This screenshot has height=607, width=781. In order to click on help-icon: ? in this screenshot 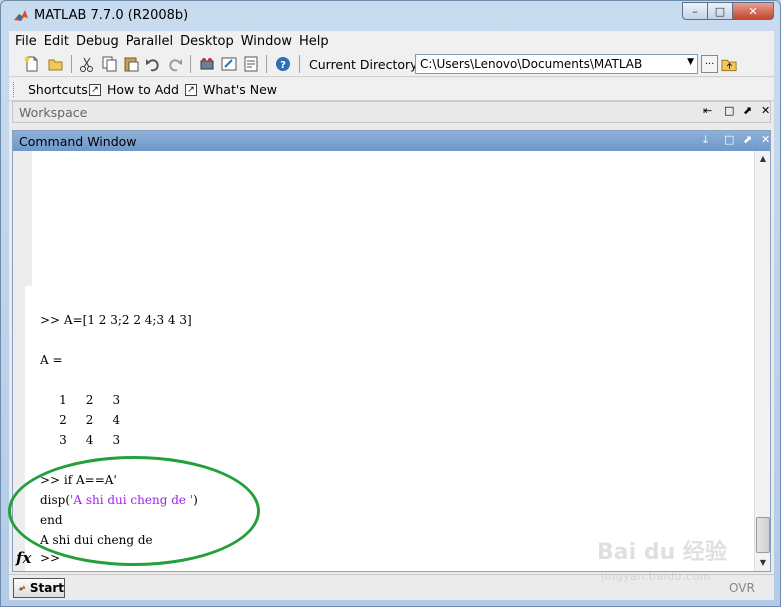, I will do `click(283, 64)`.